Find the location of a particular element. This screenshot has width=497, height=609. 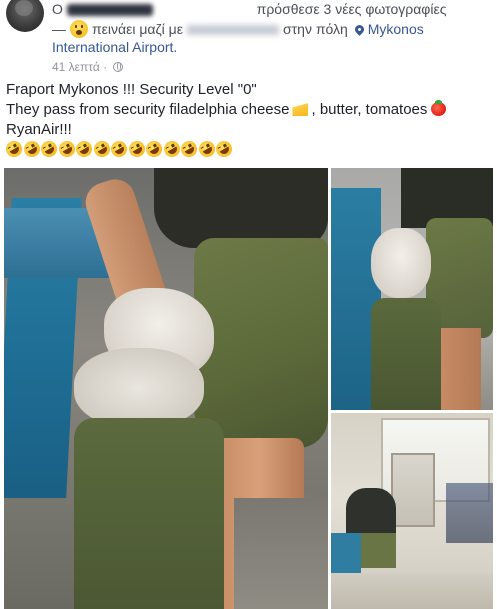

post-text-line2-part2: , butter, tomatoes is located at coordinates (369, 109).